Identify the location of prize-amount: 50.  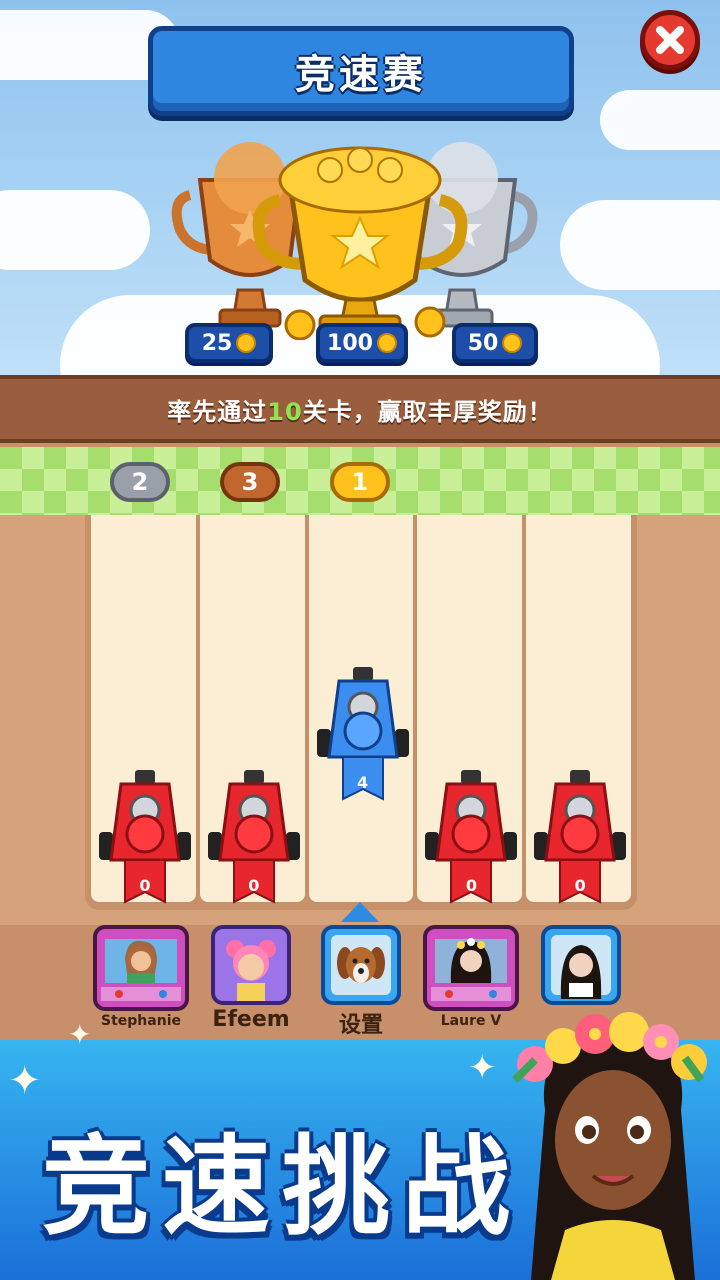
(483, 343).